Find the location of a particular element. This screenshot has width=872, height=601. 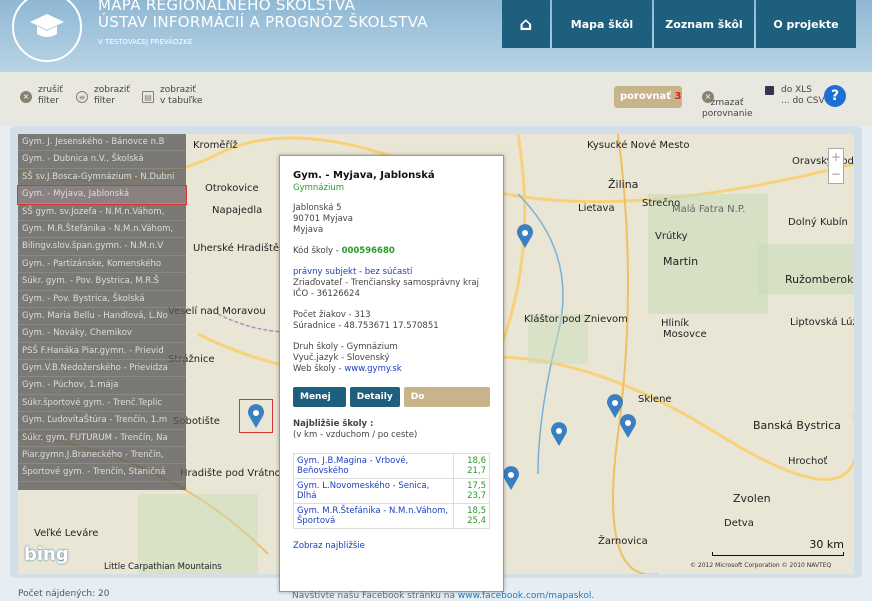

list-item: Gym. - Nováky, Chemikov is located at coordinates (102, 334).